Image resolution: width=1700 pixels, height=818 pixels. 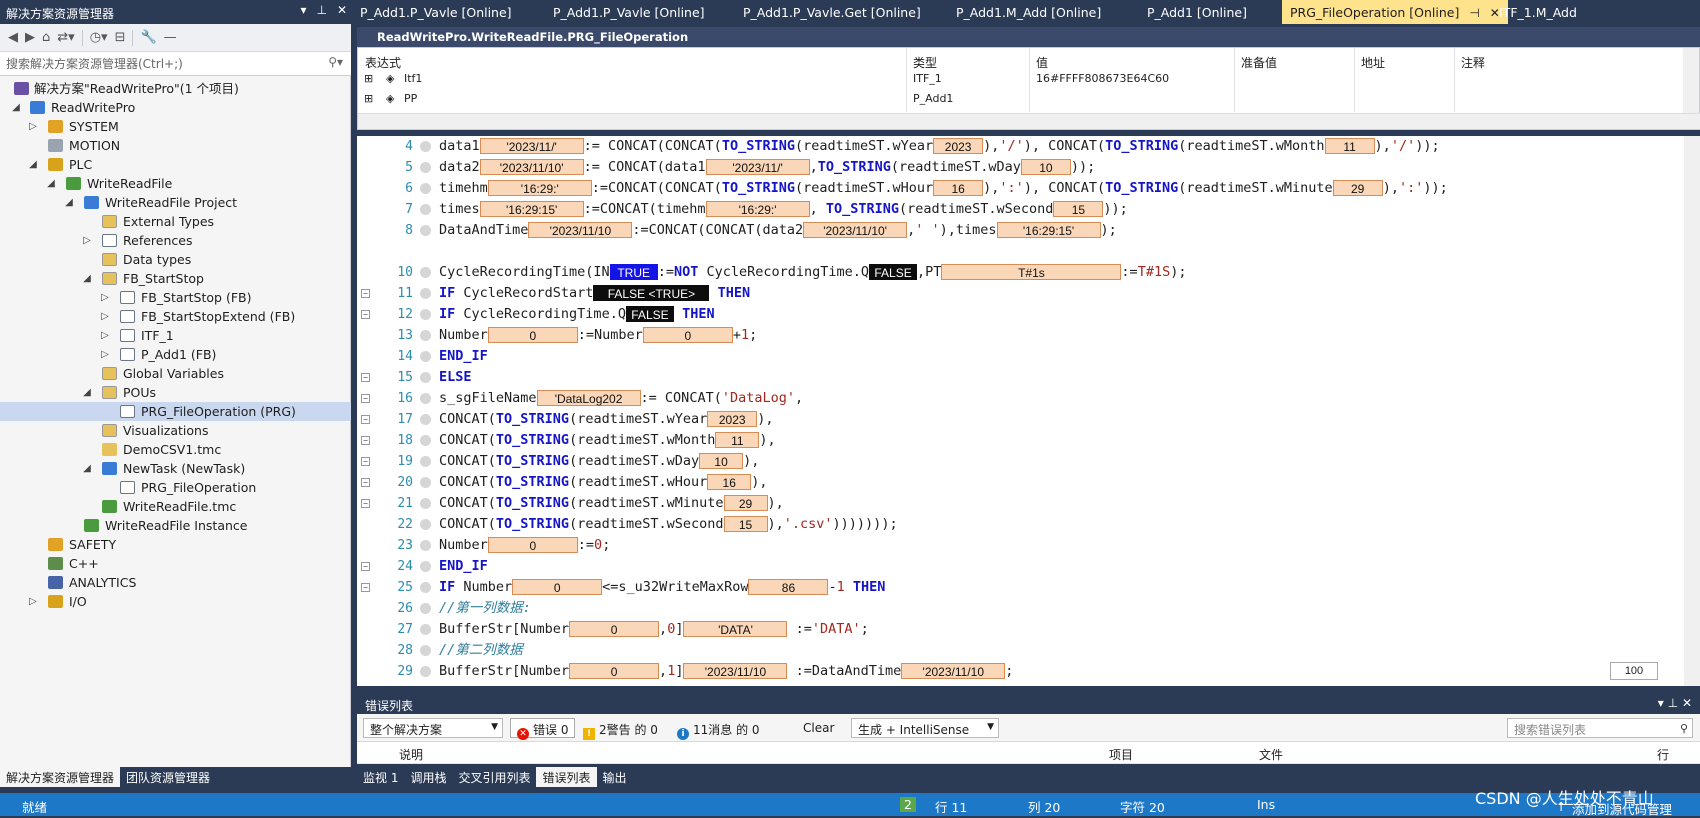 What do you see at coordinates (368, 98) in the screenshot?
I see `expand-plus-icon: ⊞` at bounding box center [368, 98].